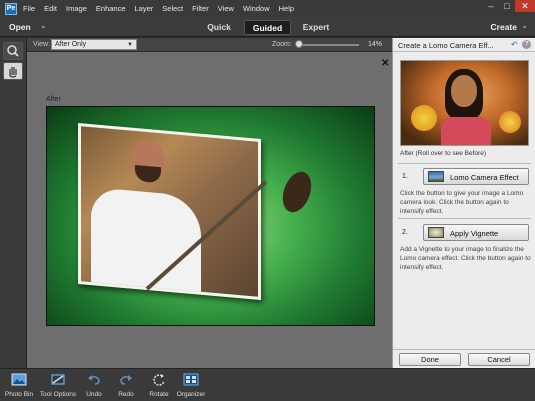 The height and width of the screenshot is (401, 535). What do you see at coordinates (20, 27) in the screenshot?
I see `open-button: Open` at bounding box center [20, 27].